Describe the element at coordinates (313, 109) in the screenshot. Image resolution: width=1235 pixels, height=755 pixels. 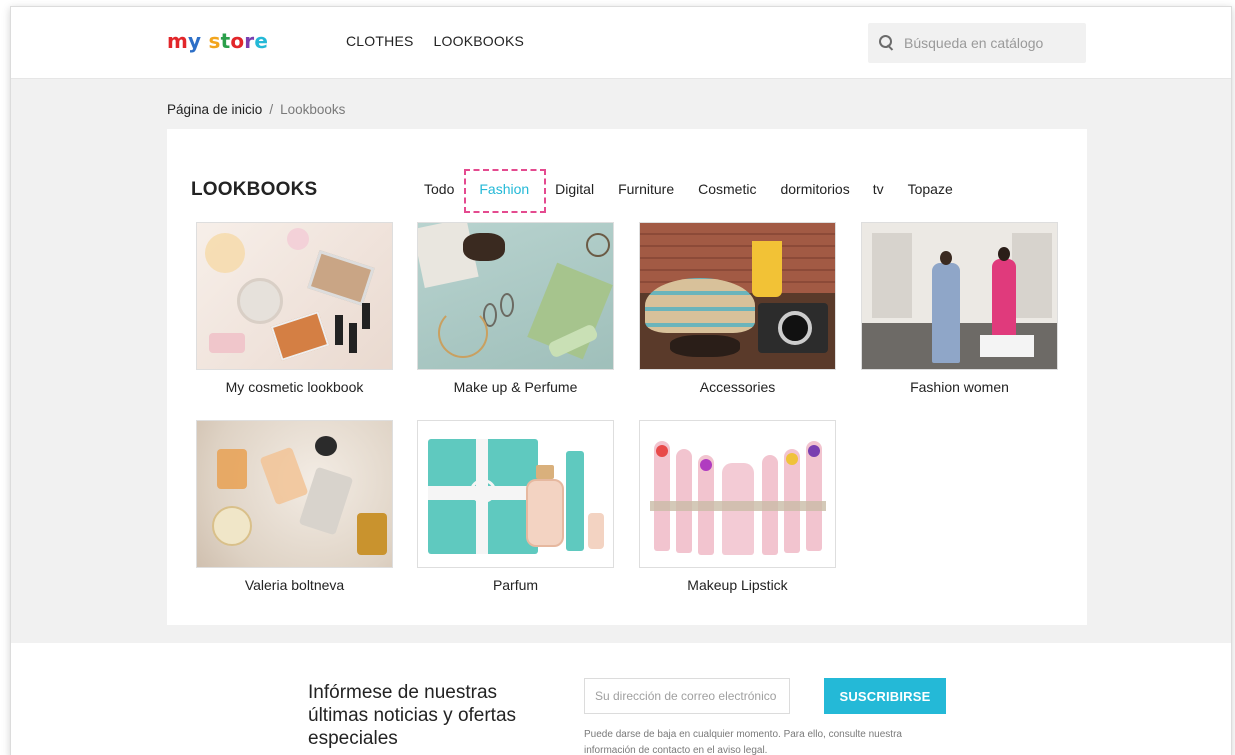
I see `breadcrumb-current: Lookbooks` at that location.